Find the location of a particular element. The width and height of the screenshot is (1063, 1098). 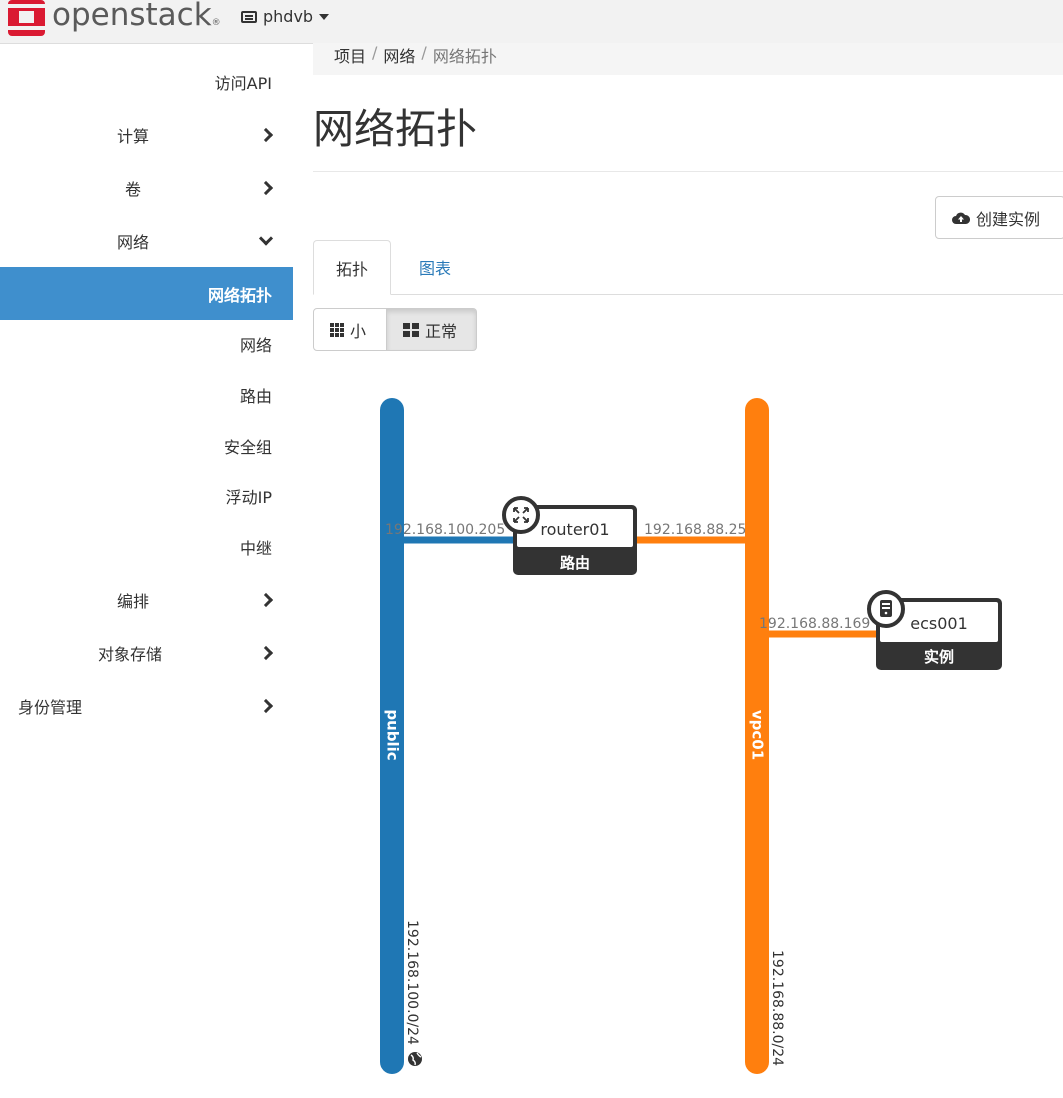

sidebar-item-routers: 路由 is located at coordinates (146, 394).